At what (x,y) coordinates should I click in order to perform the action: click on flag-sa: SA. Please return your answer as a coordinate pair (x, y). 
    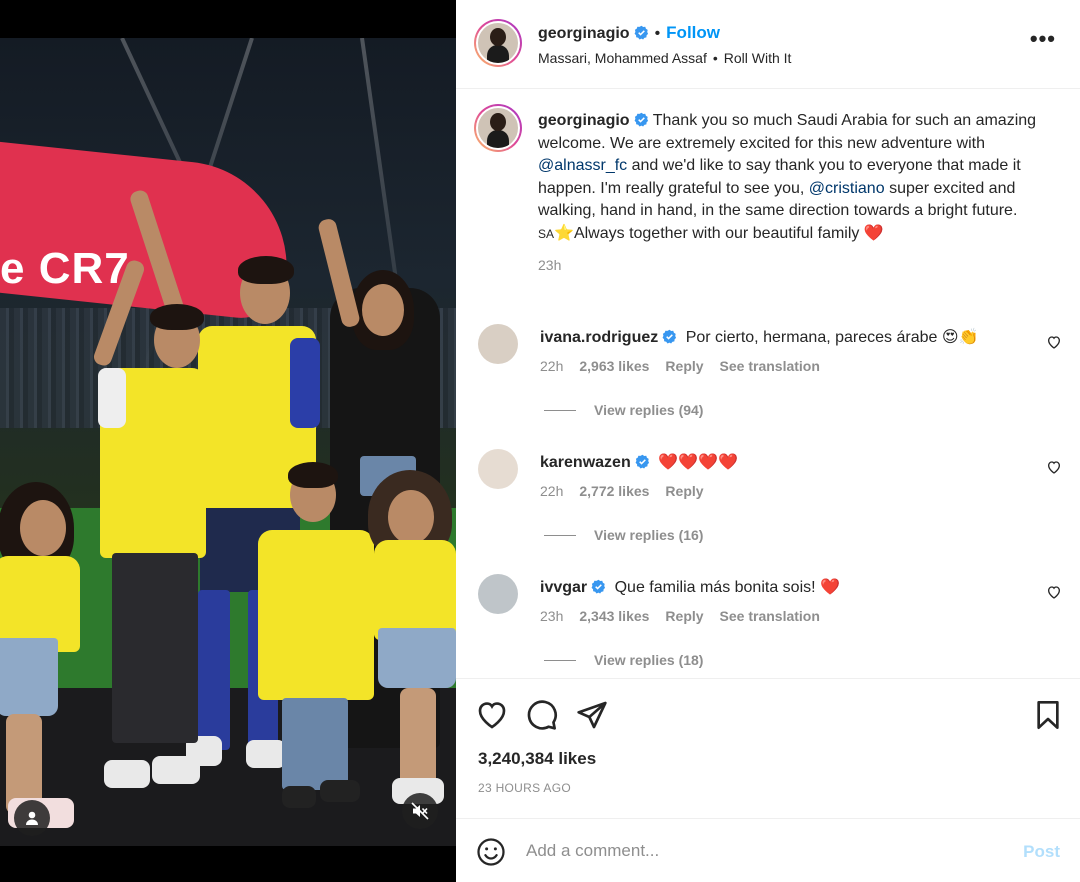
    Looking at the image, I should click on (546, 233).